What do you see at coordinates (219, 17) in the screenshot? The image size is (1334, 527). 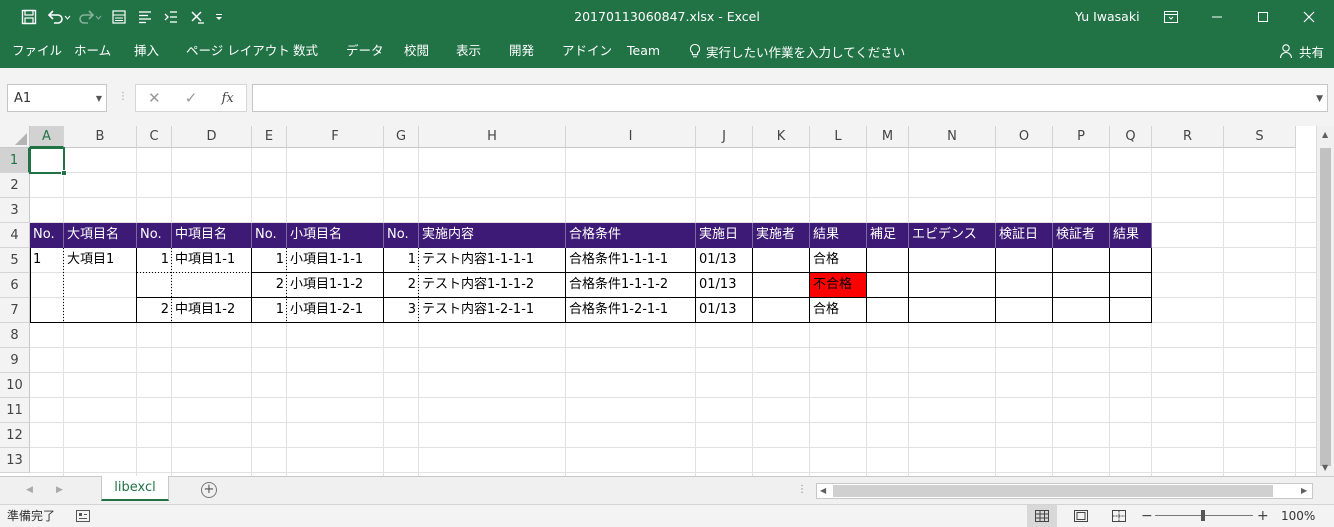 I see `customize-qat-icon` at bounding box center [219, 17].